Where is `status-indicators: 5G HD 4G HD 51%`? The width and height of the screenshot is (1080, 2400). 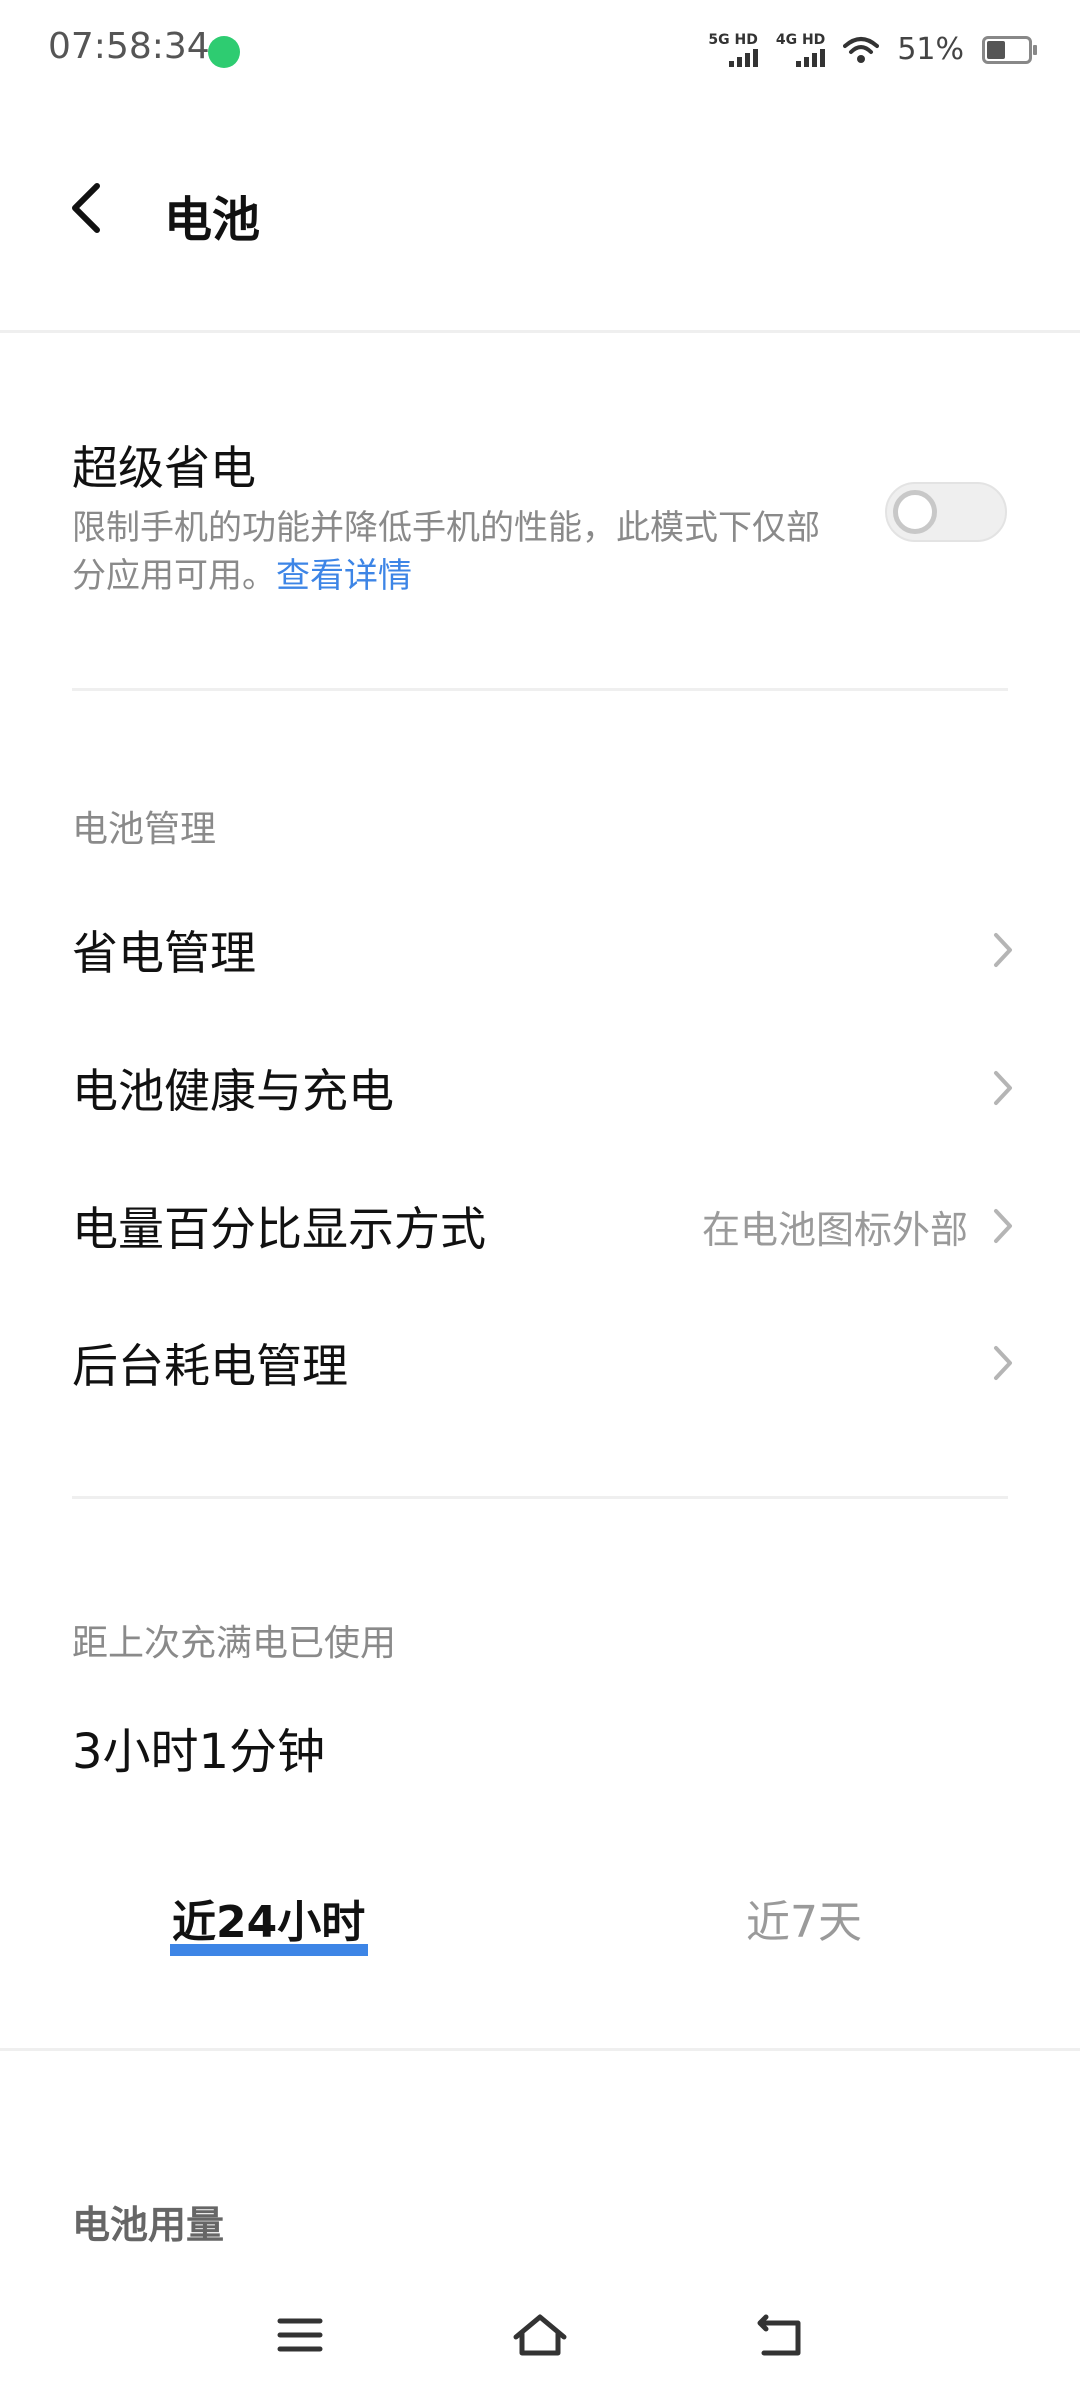 status-indicators: 5G HD 4G HD 51% is located at coordinates (872, 49).